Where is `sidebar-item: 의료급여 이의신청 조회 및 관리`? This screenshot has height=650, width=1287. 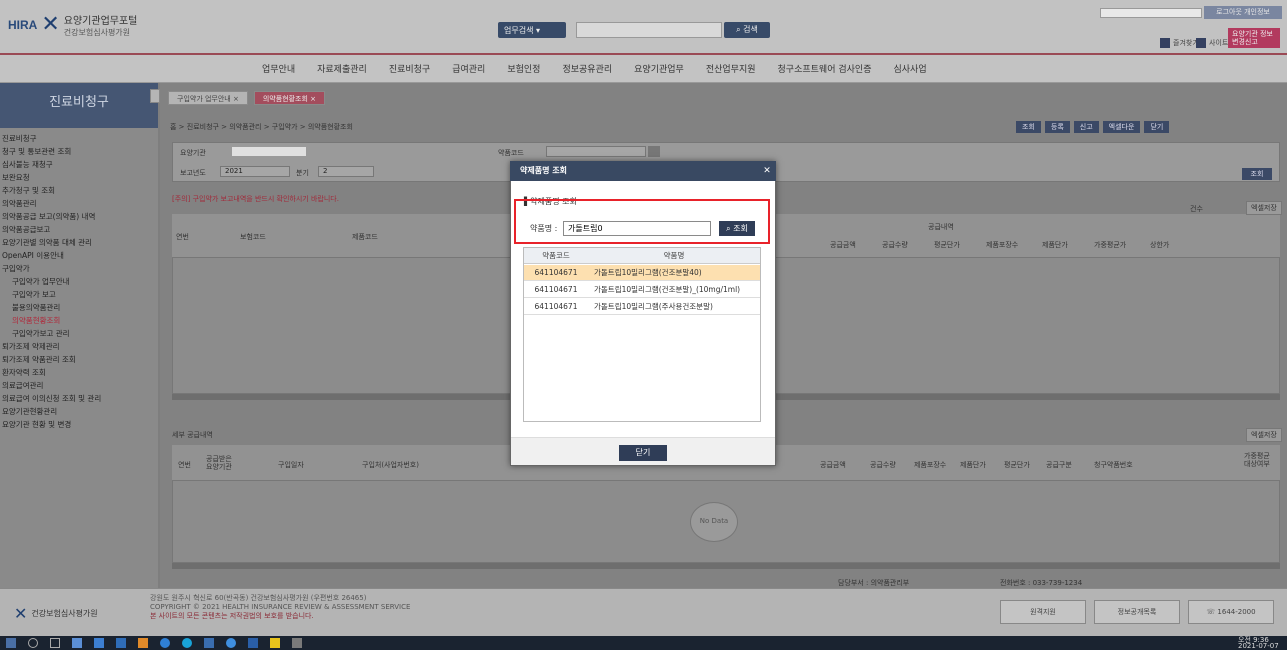 sidebar-item: 의료급여 이의신청 조회 및 관리 is located at coordinates (79, 398).